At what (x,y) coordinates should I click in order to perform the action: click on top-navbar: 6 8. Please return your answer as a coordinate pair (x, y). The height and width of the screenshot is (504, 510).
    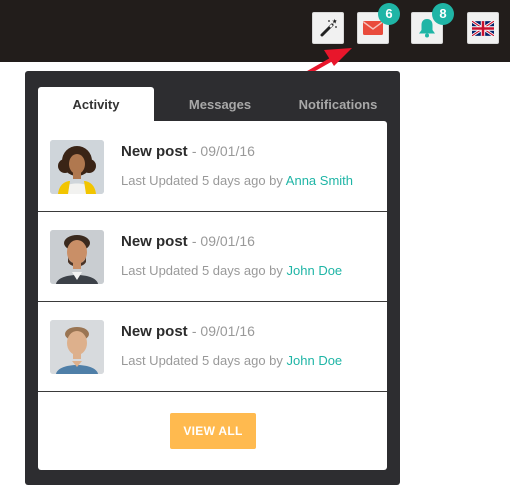
    Looking at the image, I should click on (255, 31).